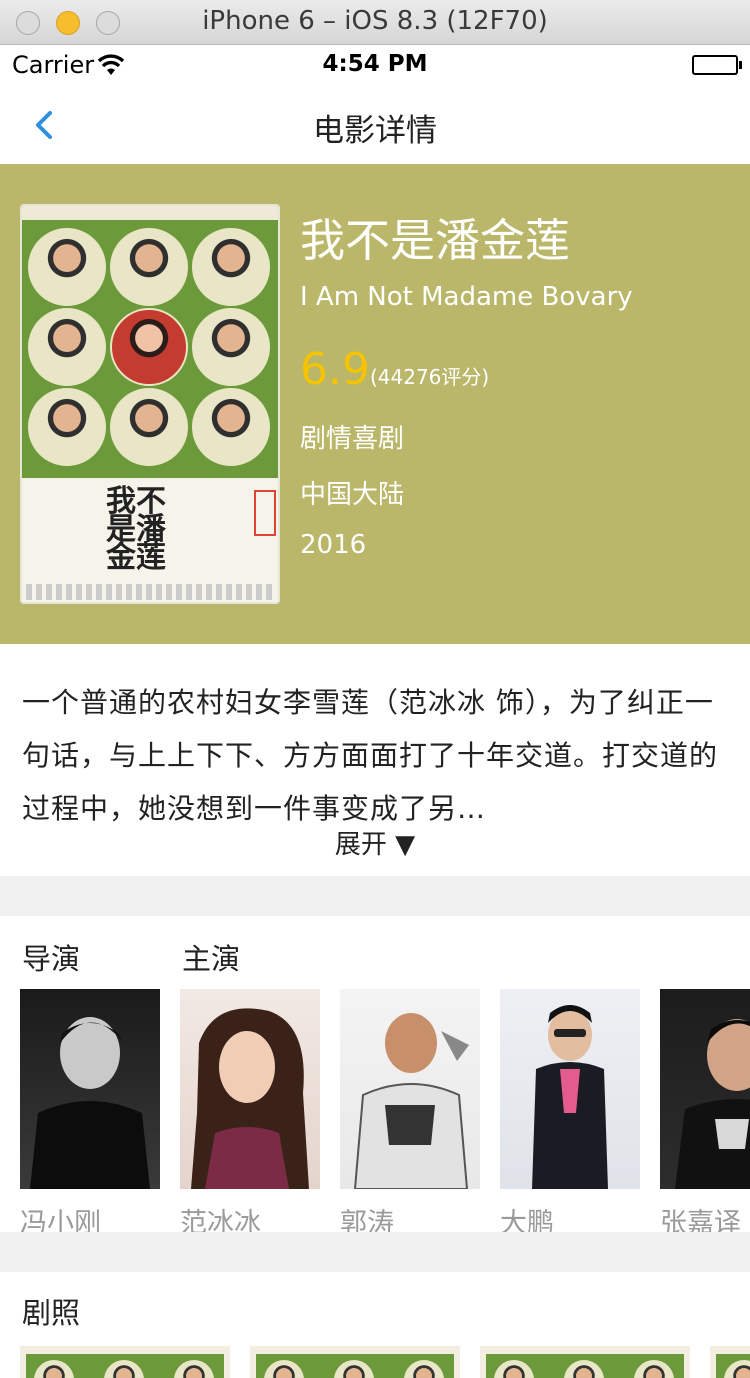 This screenshot has width=750, height=1378. What do you see at coordinates (435, 240) in the screenshot?
I see `movie-title: 我不是潘金莲` at bounding box center [435, 240].